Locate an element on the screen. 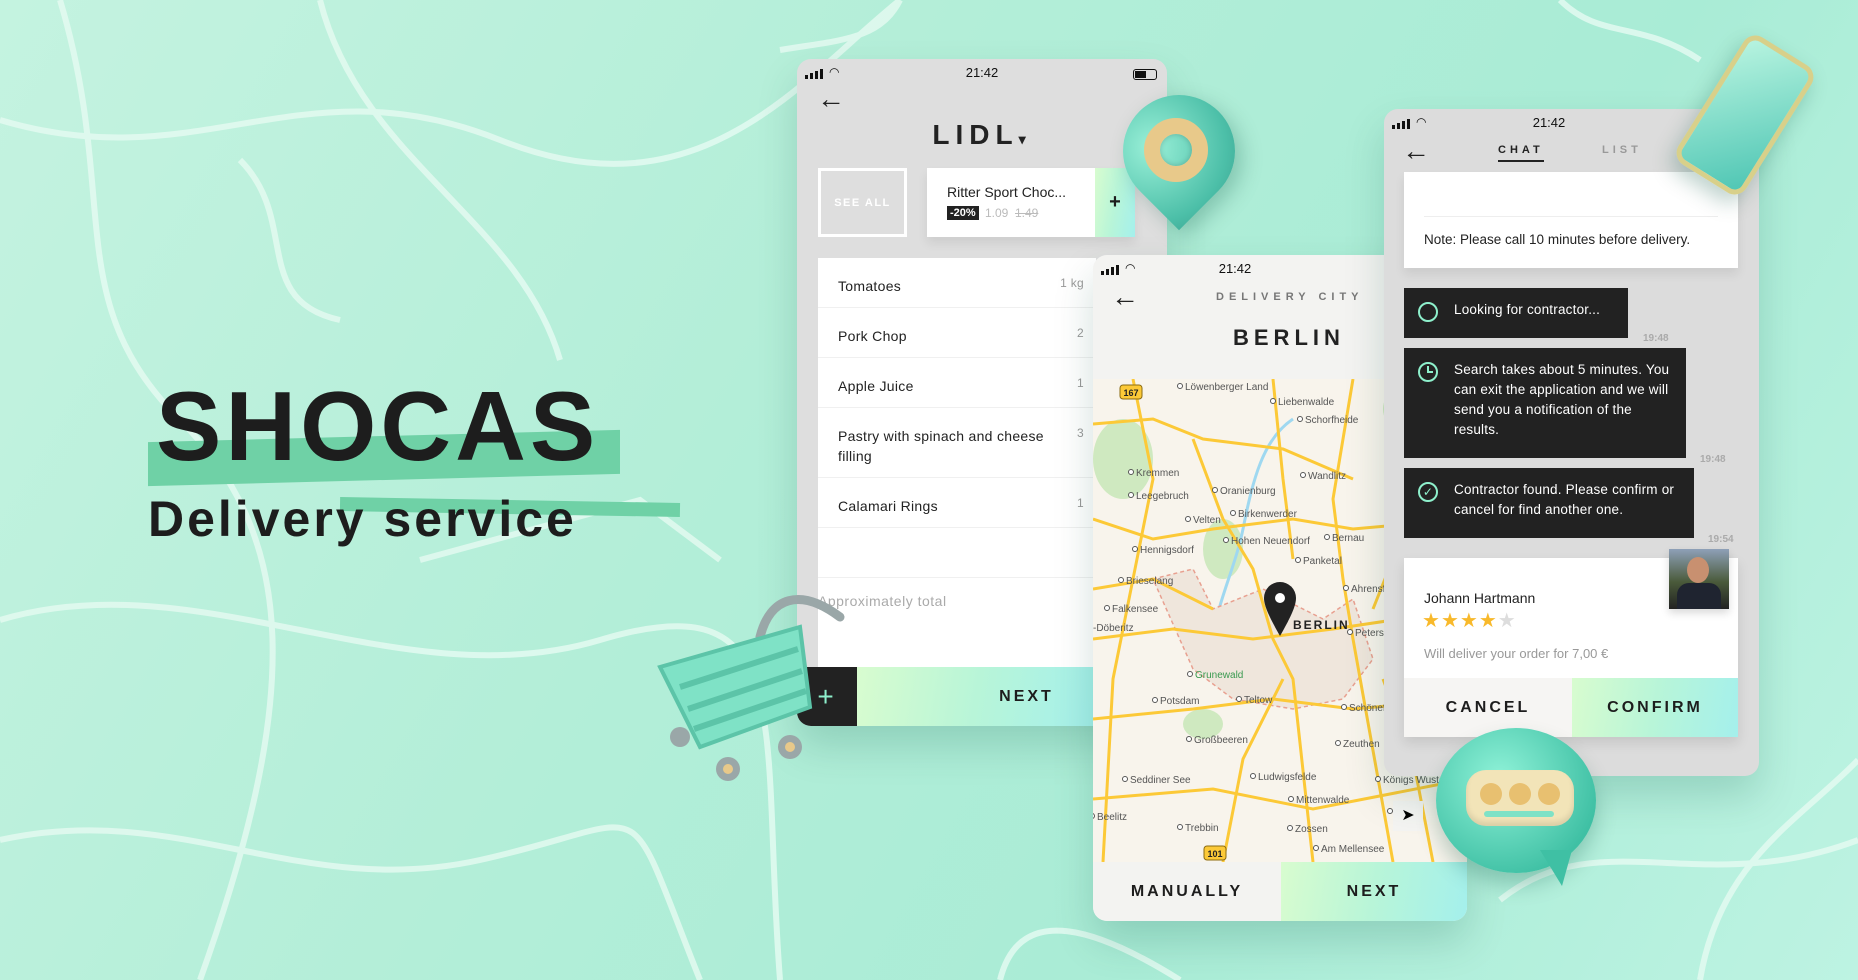  contractor-avatar is located at coordinates (1699, 579).